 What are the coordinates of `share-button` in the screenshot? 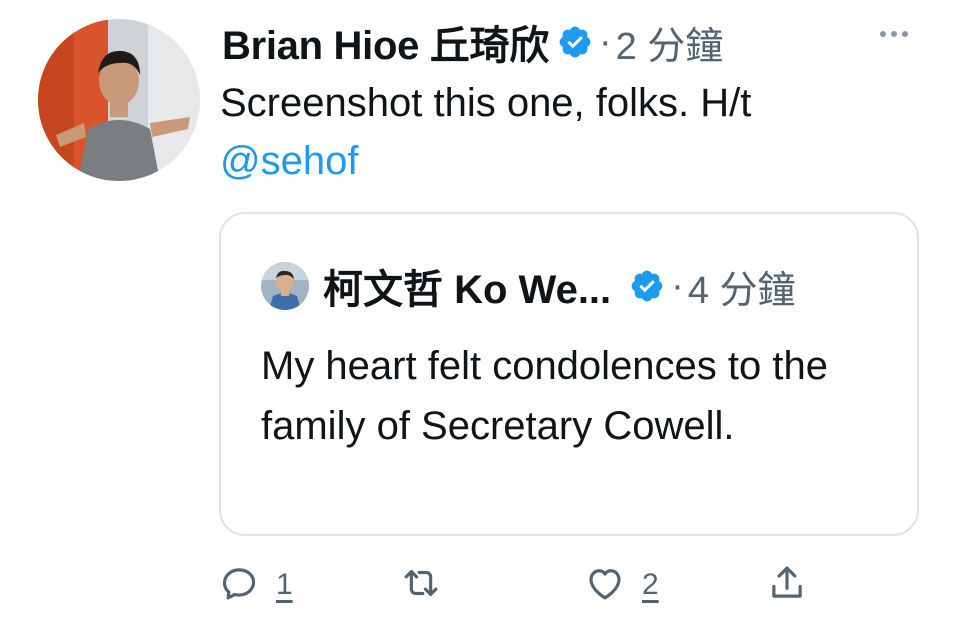 It's located at (787, 585).